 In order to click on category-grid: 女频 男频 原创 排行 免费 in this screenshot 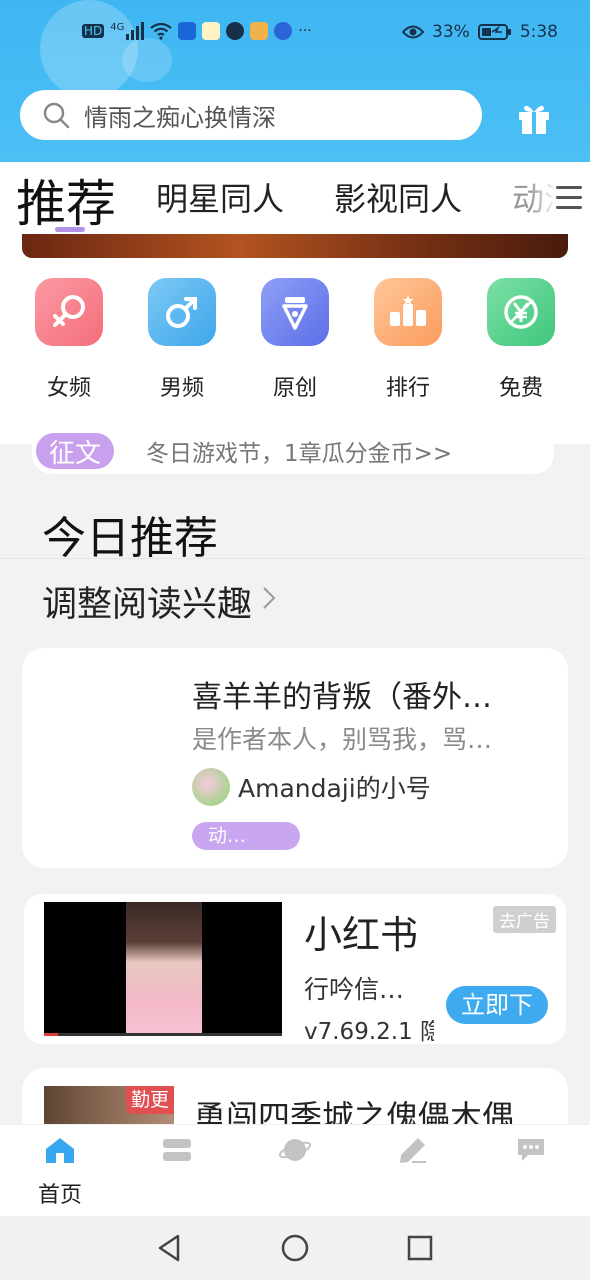, I will do `click(295, 343)`.